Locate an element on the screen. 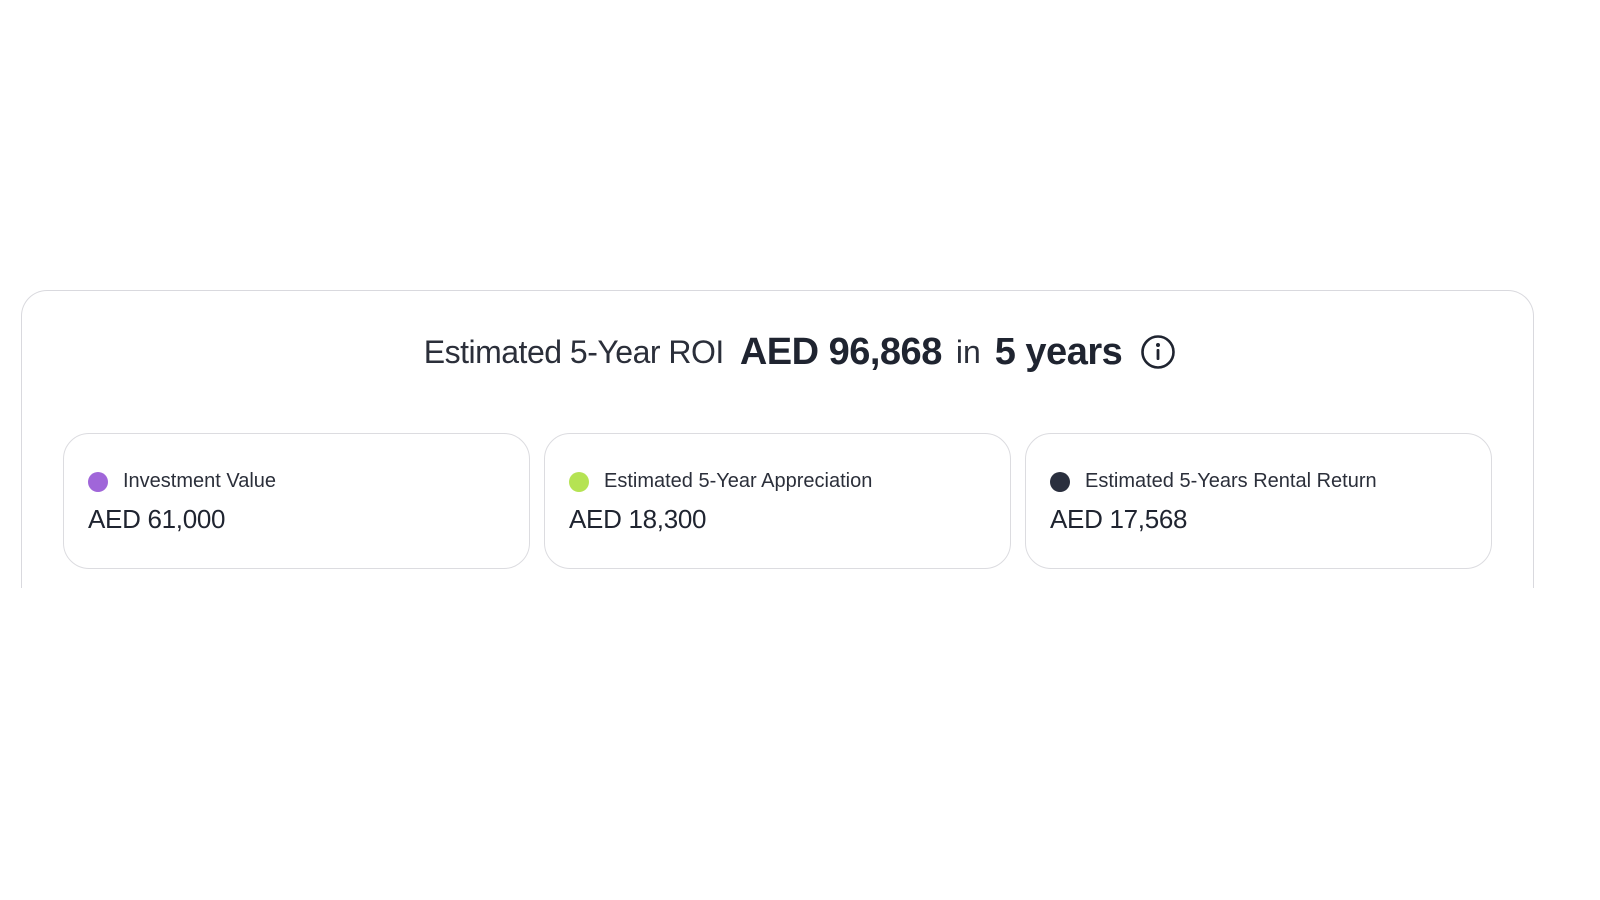 Image resolution: width=1600 pixels, height=900 pixels. info-circle-icon is located at coordinates (1158, 352).